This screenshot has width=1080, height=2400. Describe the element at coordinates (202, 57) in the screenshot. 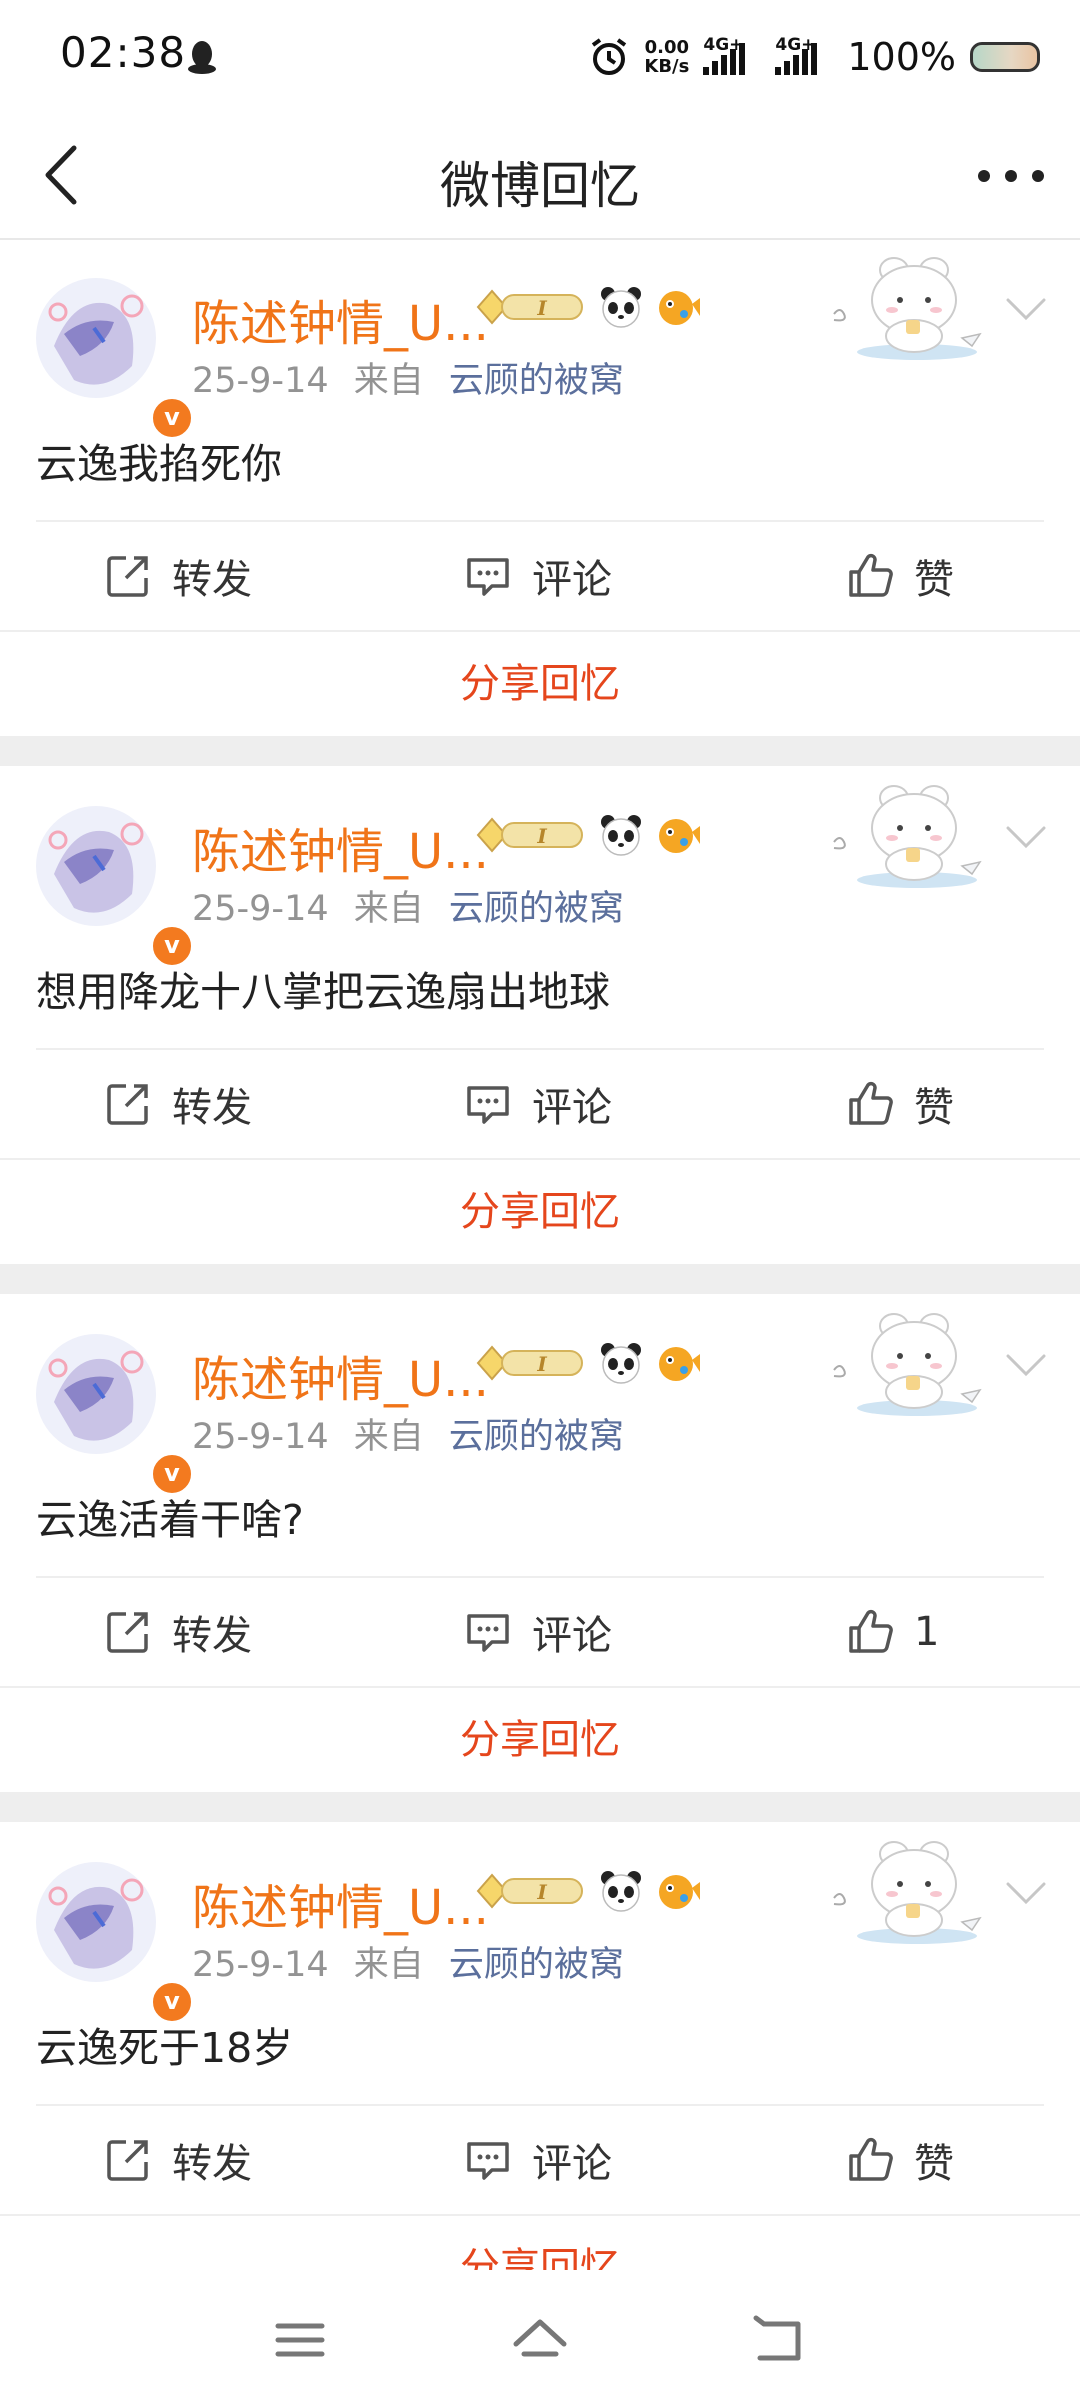

I see `qq-penguin-icon` at that location.